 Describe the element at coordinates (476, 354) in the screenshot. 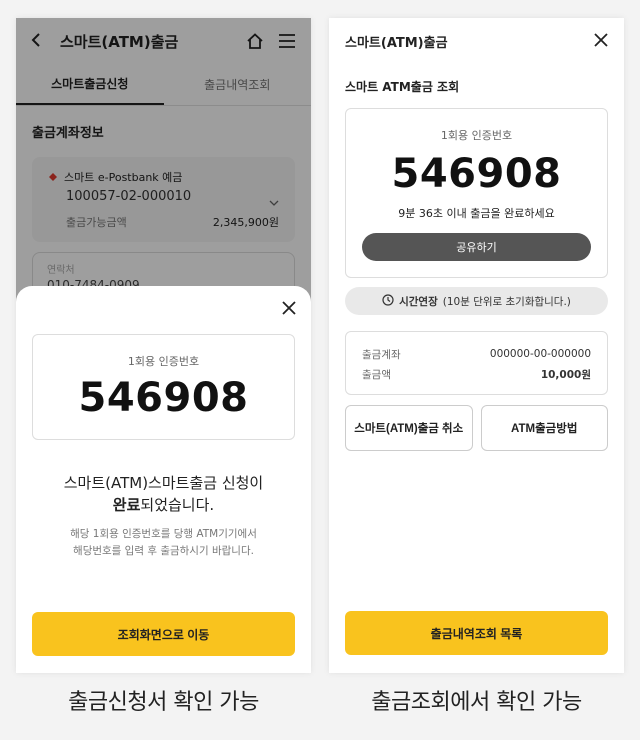

I see `info-row: 출금계좌 000000-00-000000` at that location.